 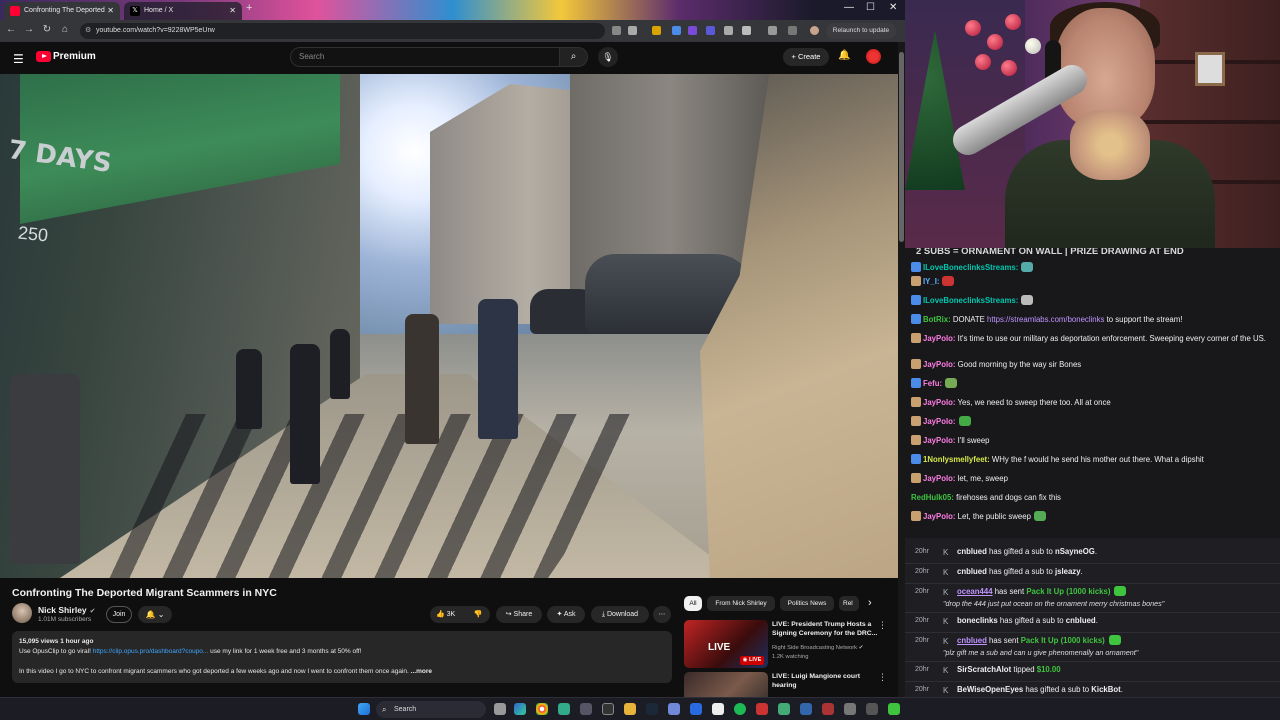 What do you see at coordinates (693, 603) in the screenshot?
I see `chip-all: All` at bounding box center [693, 603].